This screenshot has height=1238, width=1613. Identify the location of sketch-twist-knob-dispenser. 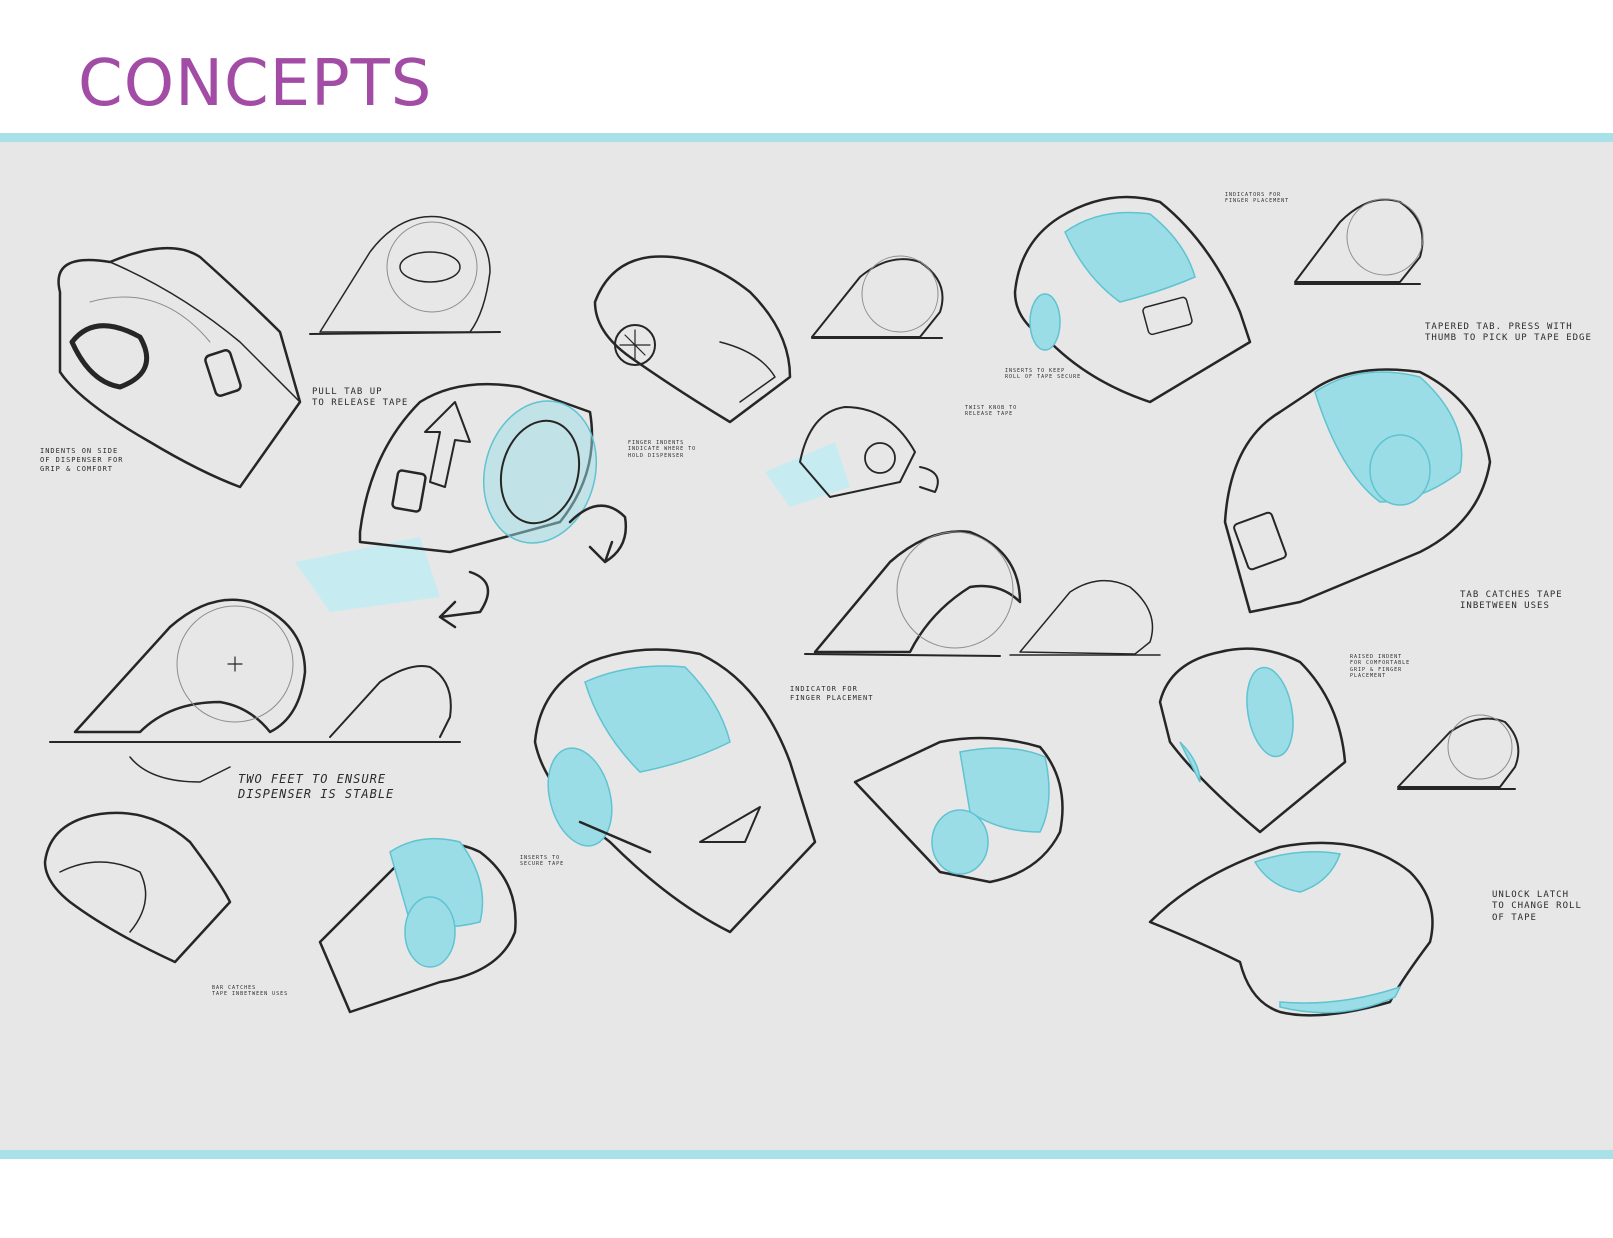
(852, 456).